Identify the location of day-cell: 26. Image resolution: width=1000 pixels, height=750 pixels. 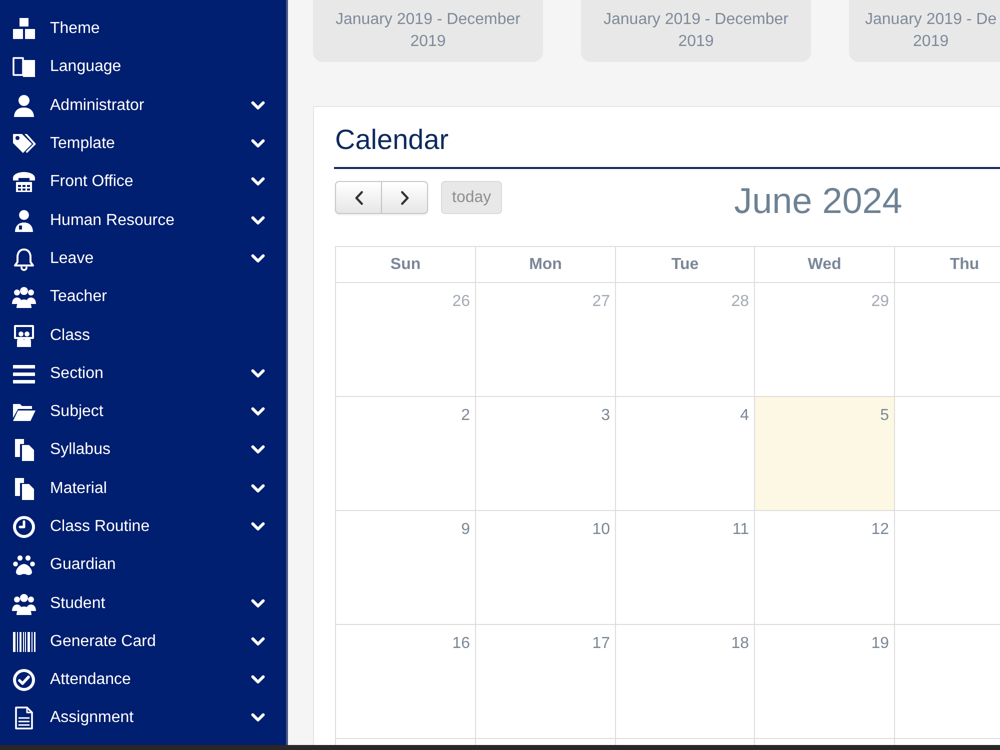
(405, 339).